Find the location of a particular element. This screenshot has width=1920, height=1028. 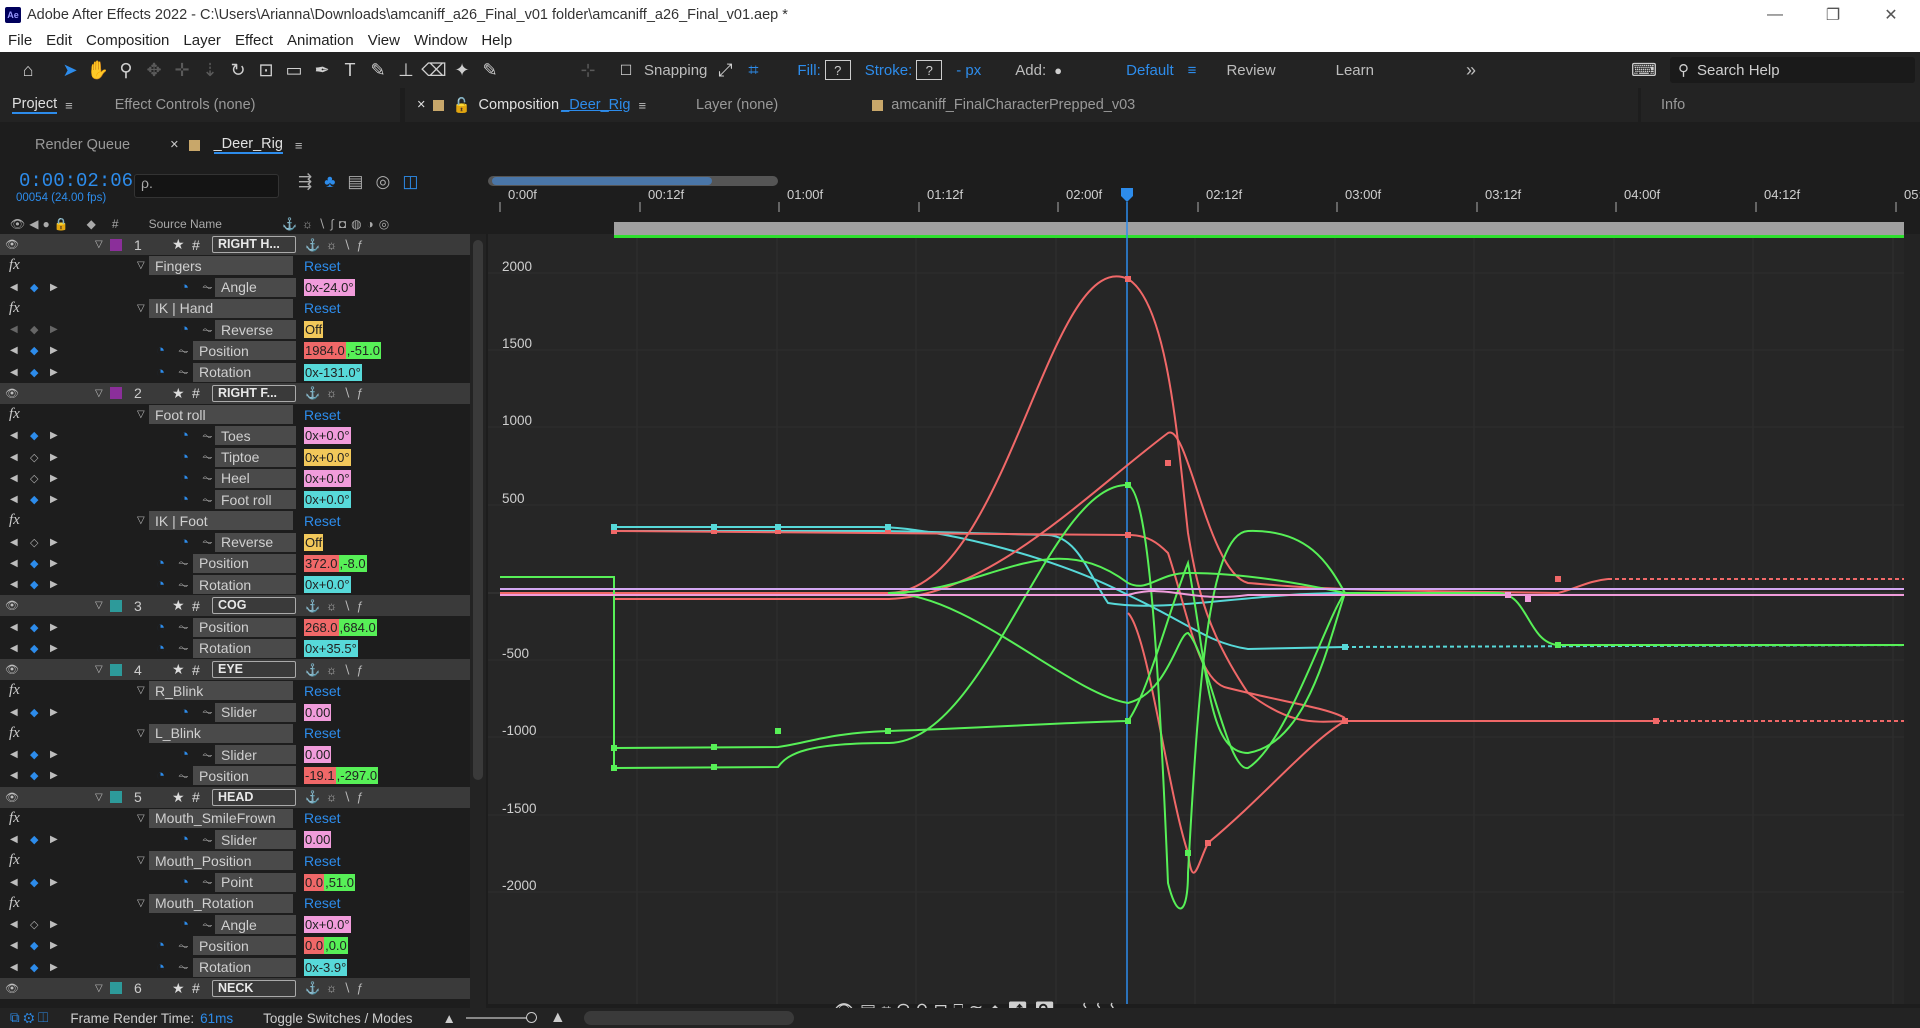

pan-behind-tool-icon: ⊡ is located at coordinates (266, 70).